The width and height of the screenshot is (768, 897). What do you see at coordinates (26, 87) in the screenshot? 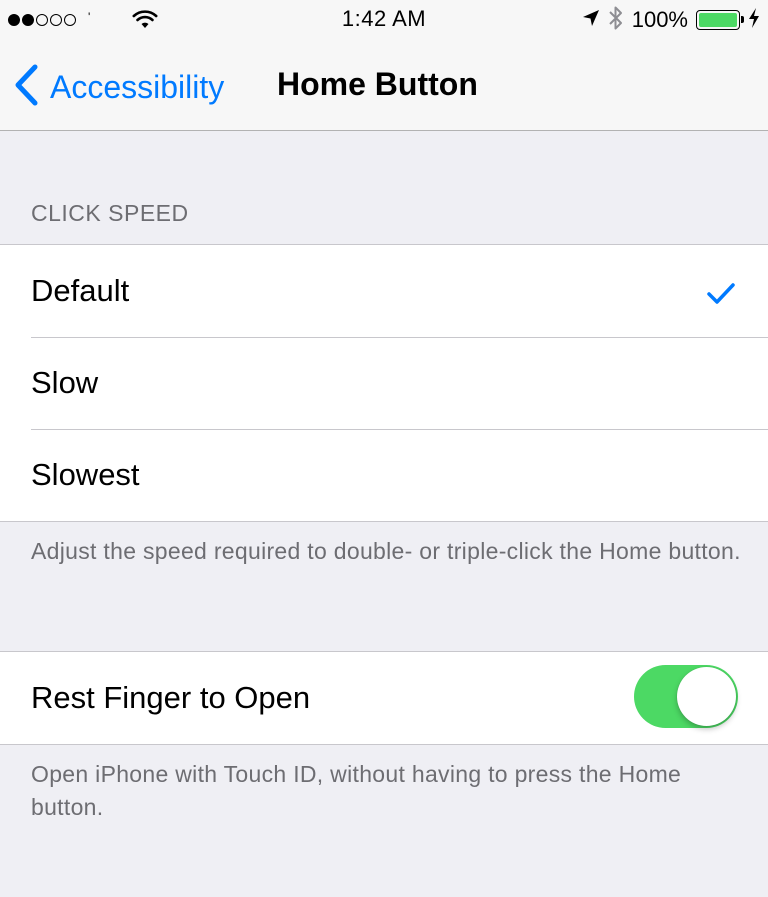
I see `chevron-left-icon` at bounding box center [26, 87].